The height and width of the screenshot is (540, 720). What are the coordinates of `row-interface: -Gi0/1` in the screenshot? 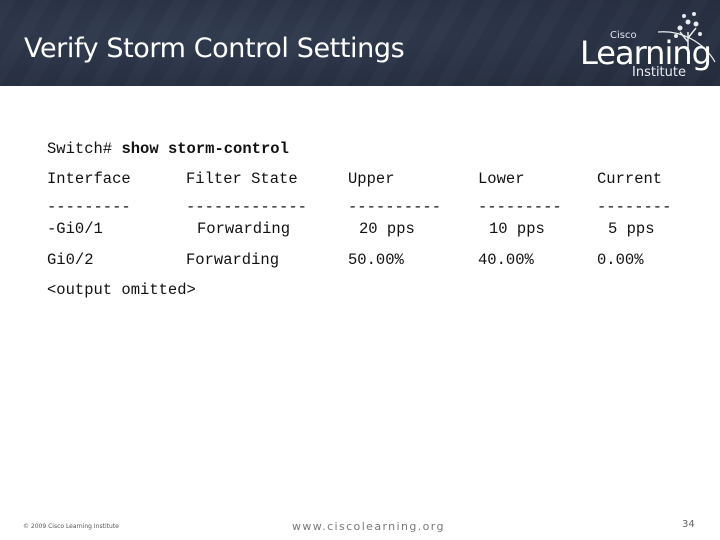 It's located at (75, 229).